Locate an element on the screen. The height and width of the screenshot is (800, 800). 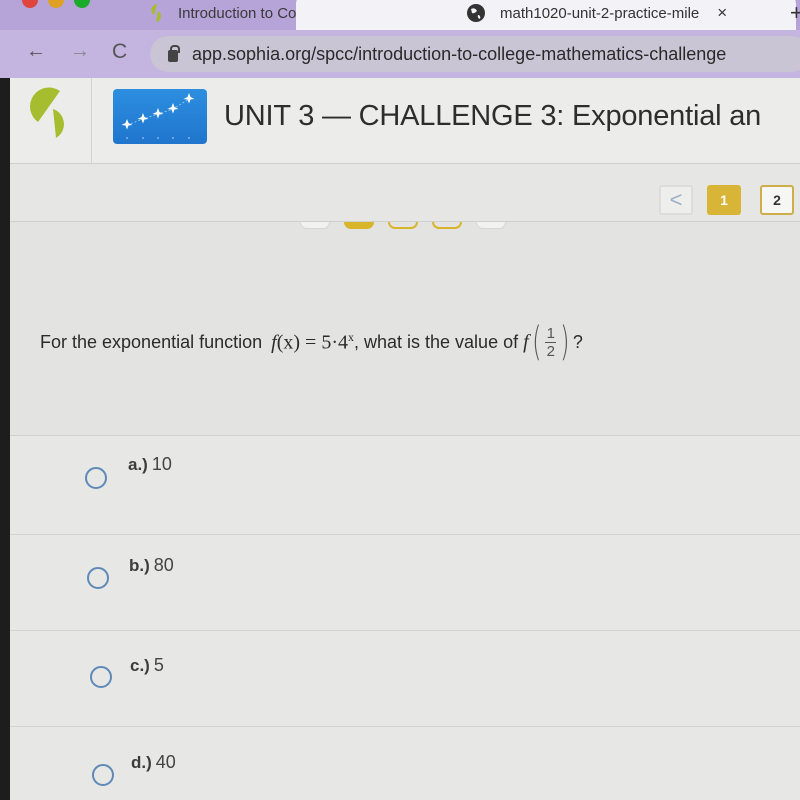
answer-value: 5 is located at coordinates (158, 665).